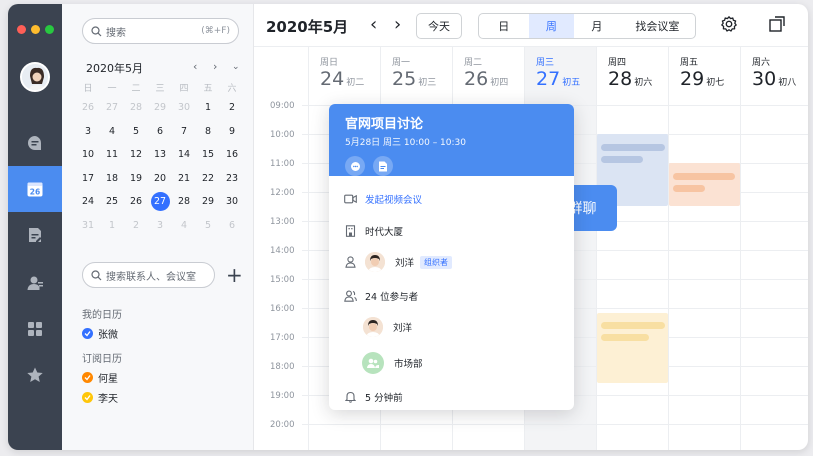 The height and width of the screenshot is (456, 813). I want to click on mini-day: 22, so click(208, 178).